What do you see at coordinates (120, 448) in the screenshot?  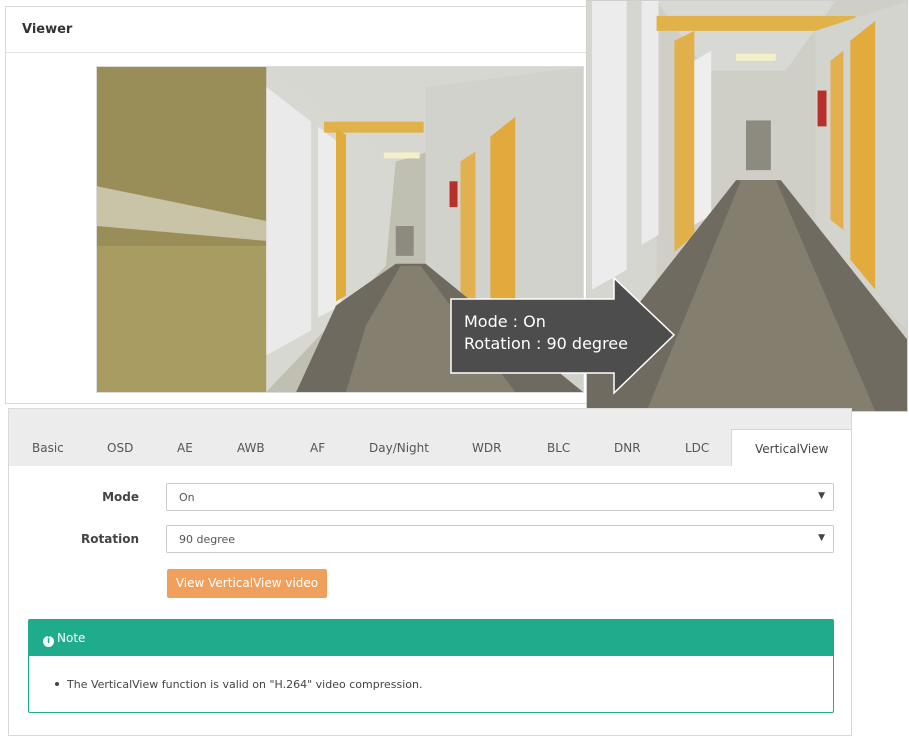 I see `tab-osd: OSD` at bounding box center [120, 448].